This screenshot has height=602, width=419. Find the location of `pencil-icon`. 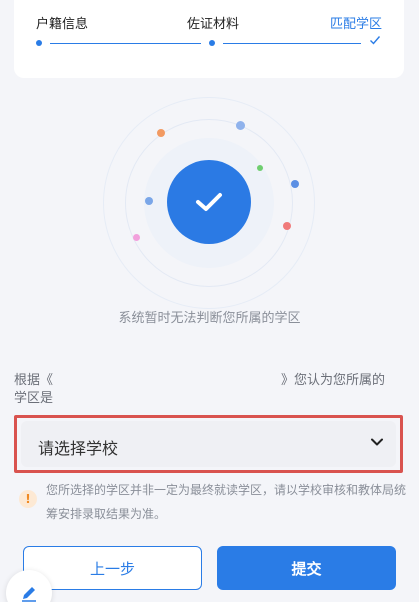

pencil-icon is located at coordinates (29, 594).